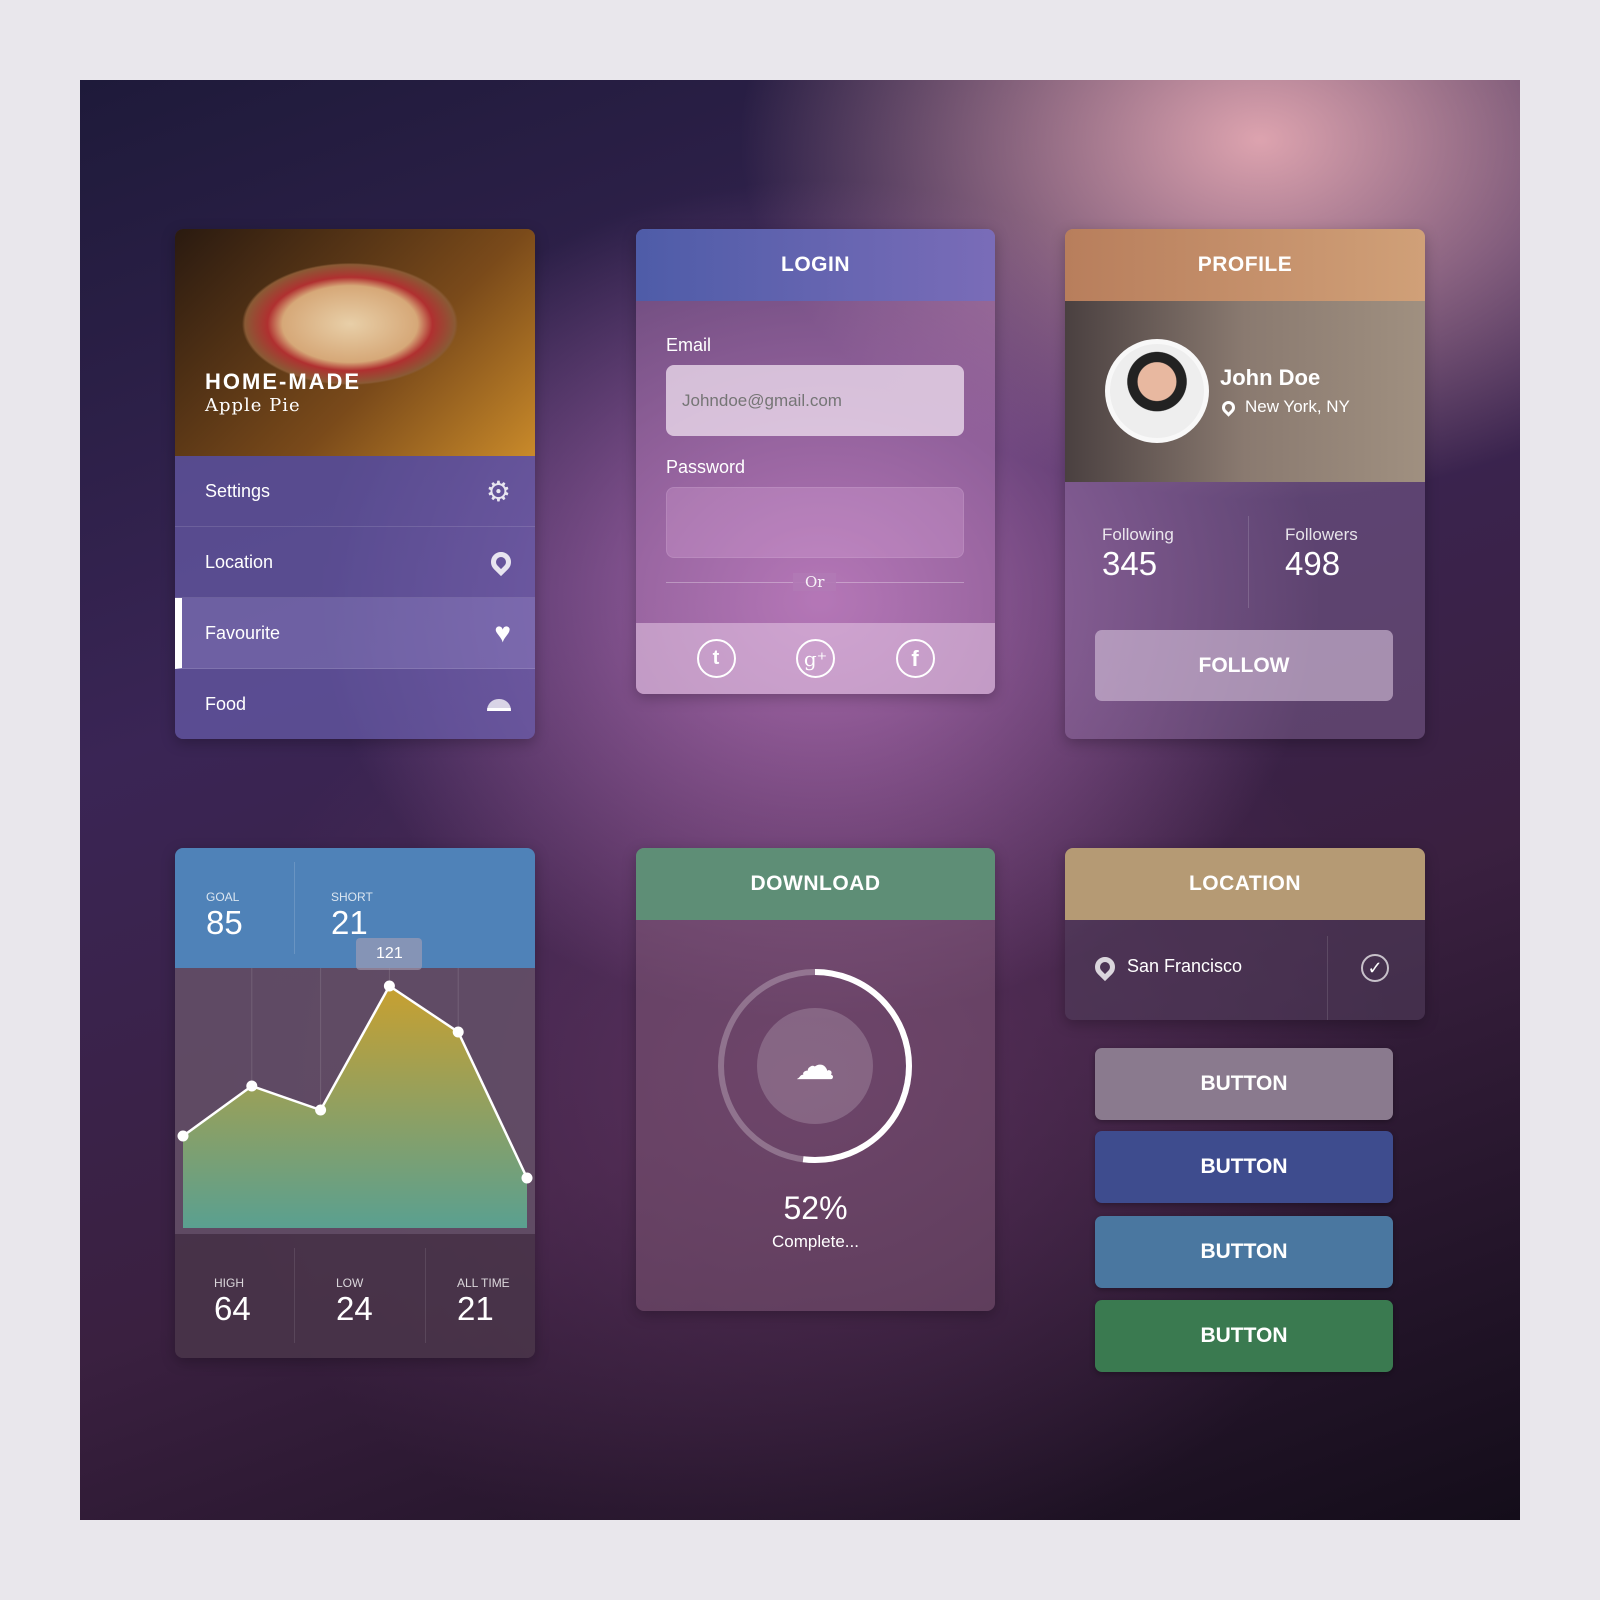 The image size is (1600, 1600). What do you see at coordinates (226, 704) in the screenshot?
I see `menu-label: Food` at bounding box center [226, 704].